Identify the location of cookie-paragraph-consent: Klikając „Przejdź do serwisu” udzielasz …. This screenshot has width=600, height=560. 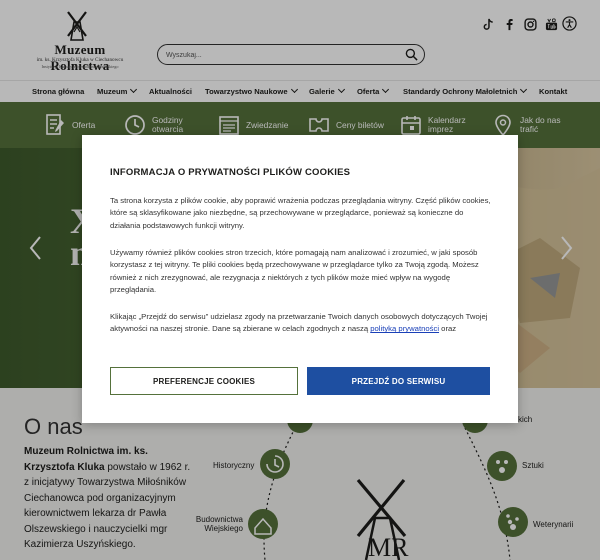
(301, 323).